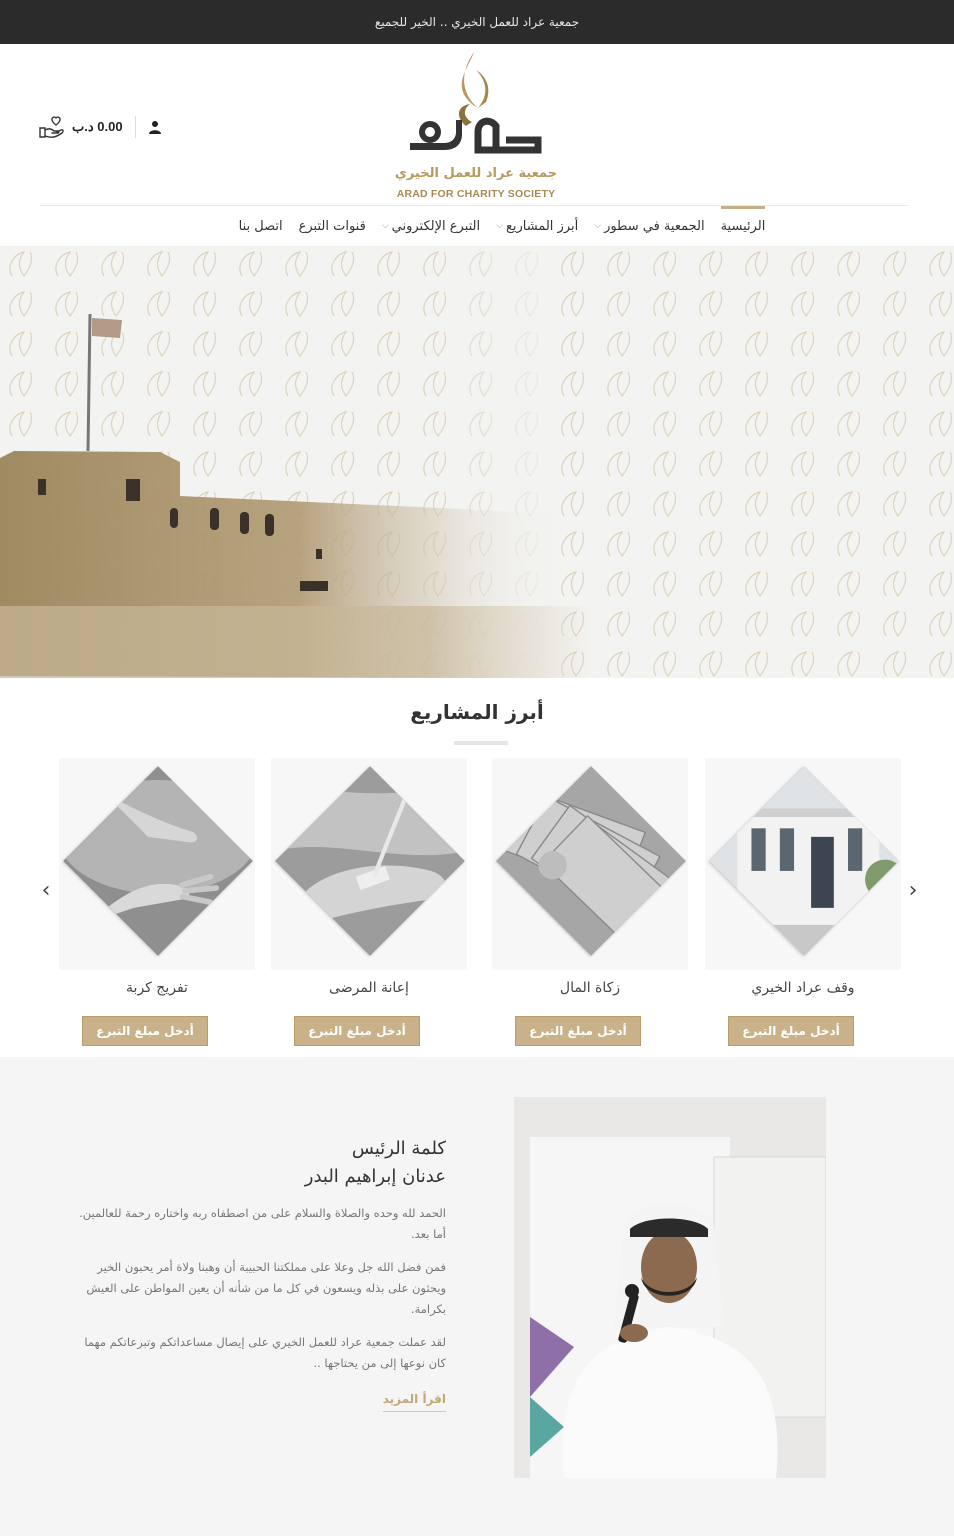 The width and height of the screenshot is (954, 1536). I want to click on project-card: زكاة المال أدخل مبلغ التبرع, so click(590, 908).